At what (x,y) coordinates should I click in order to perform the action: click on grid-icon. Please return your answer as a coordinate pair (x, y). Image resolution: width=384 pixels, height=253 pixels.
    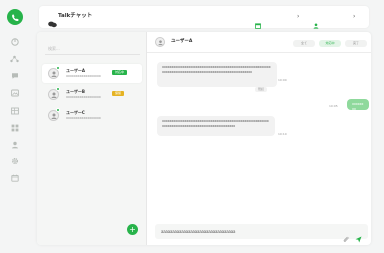
    Looking at the image, I should click on (14, 128).